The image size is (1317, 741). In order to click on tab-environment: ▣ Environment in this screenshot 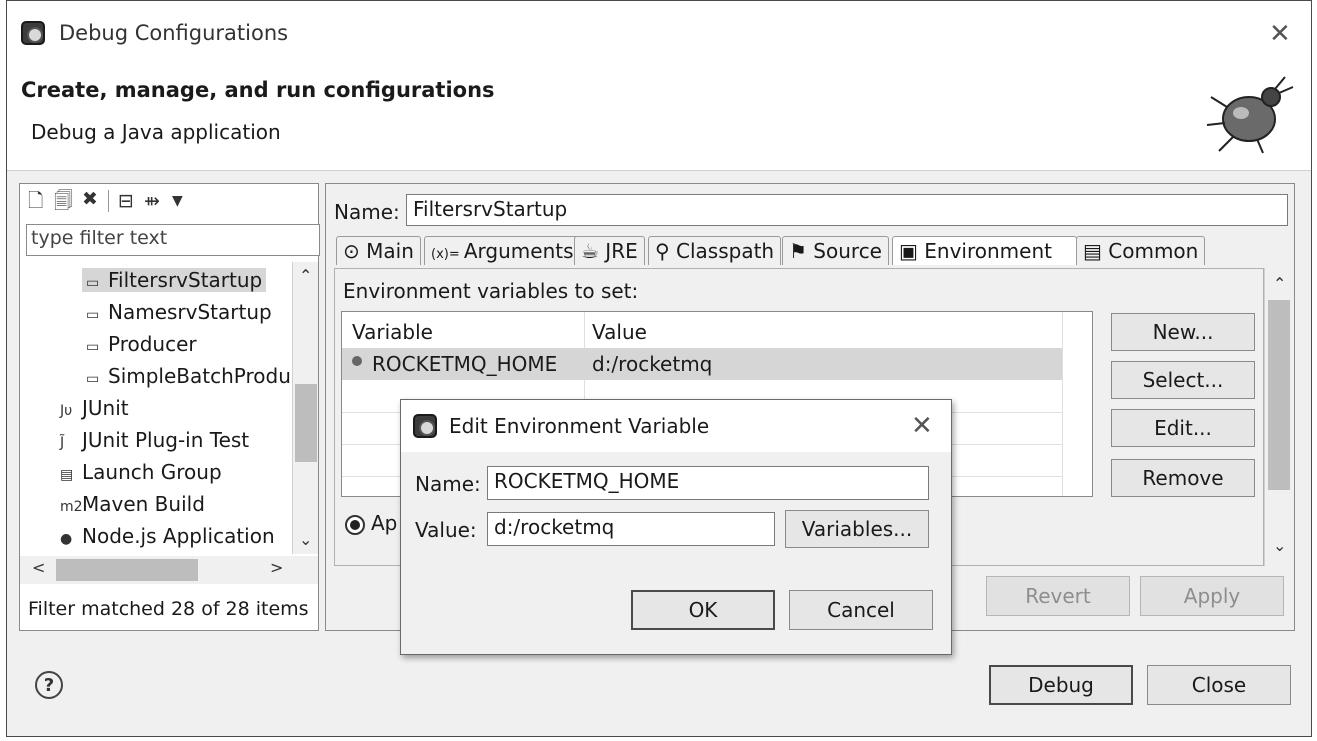, I will do `click(984, 250)`.